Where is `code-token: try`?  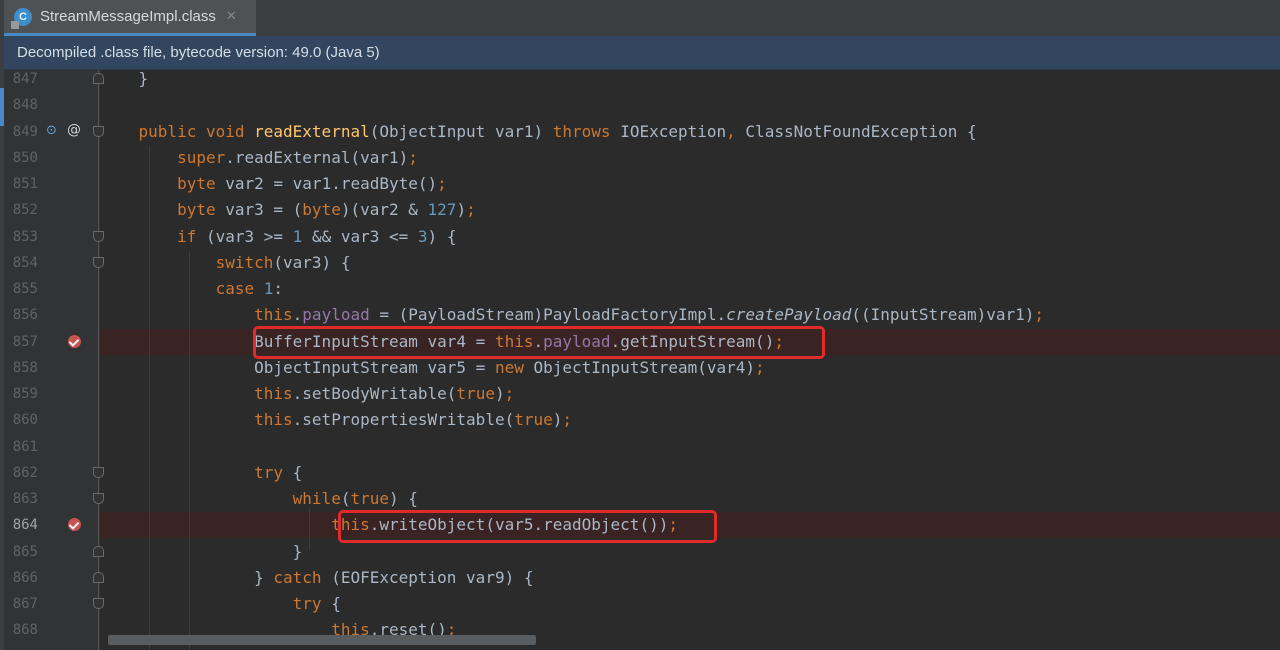 code-token: try is located at coordinates (273, 472).